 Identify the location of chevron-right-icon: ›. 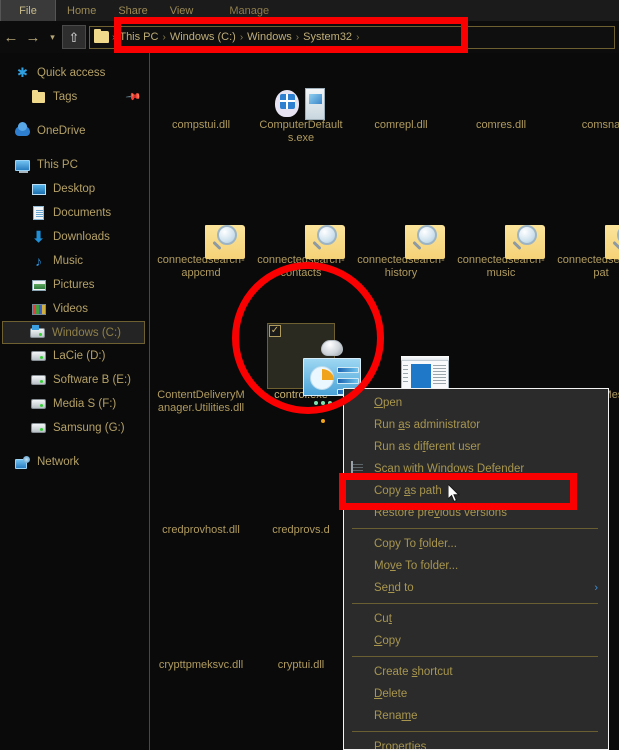
(596, 588).